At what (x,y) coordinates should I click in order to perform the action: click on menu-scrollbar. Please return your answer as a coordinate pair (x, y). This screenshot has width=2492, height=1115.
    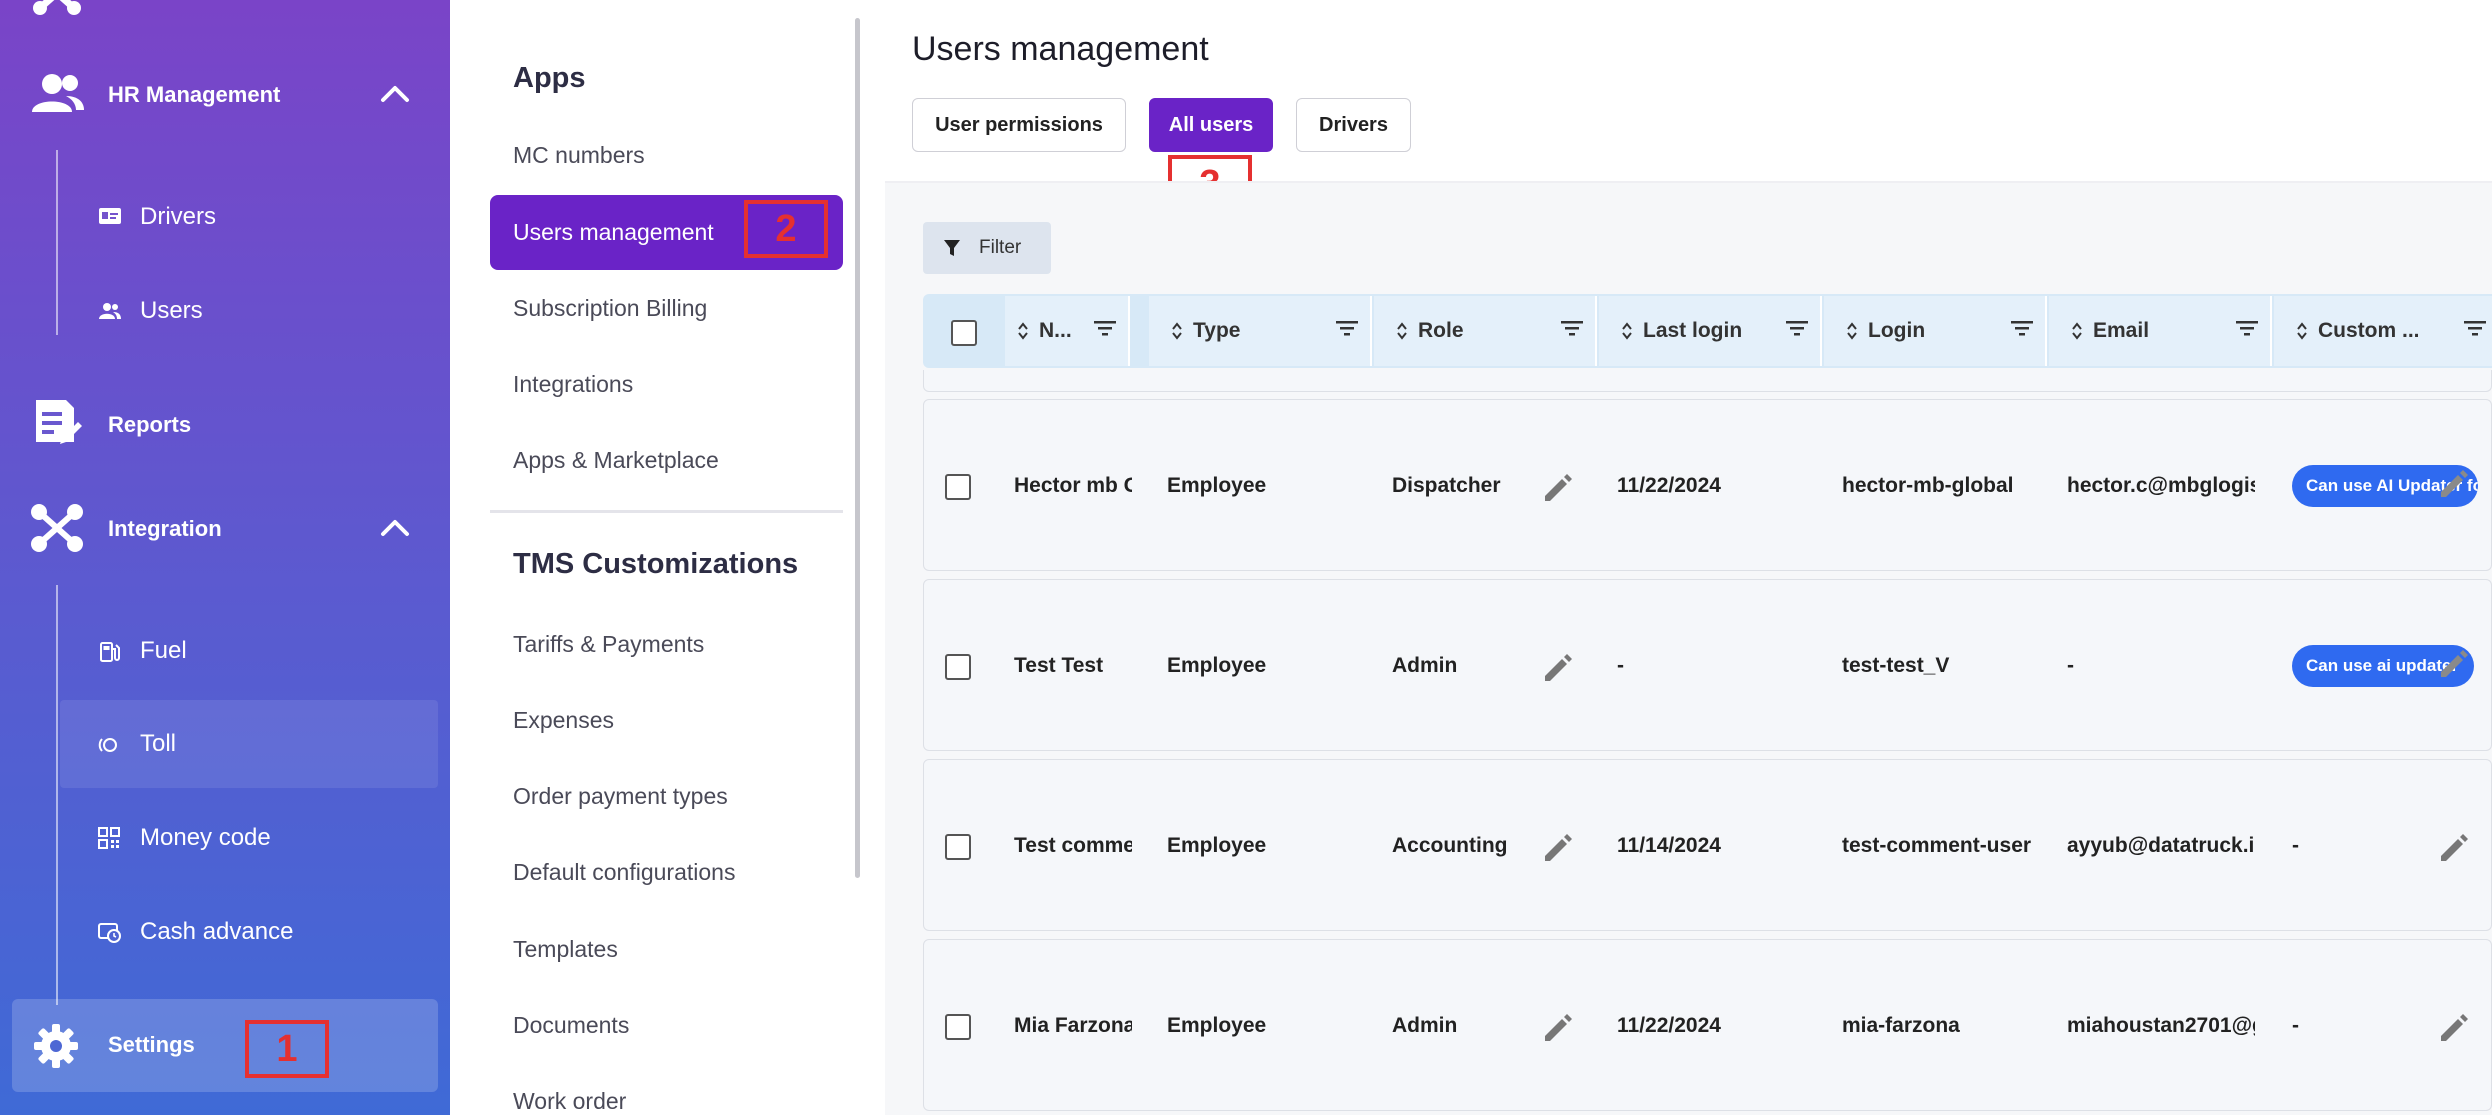
    Looking at the image, I should click on (857, 448).